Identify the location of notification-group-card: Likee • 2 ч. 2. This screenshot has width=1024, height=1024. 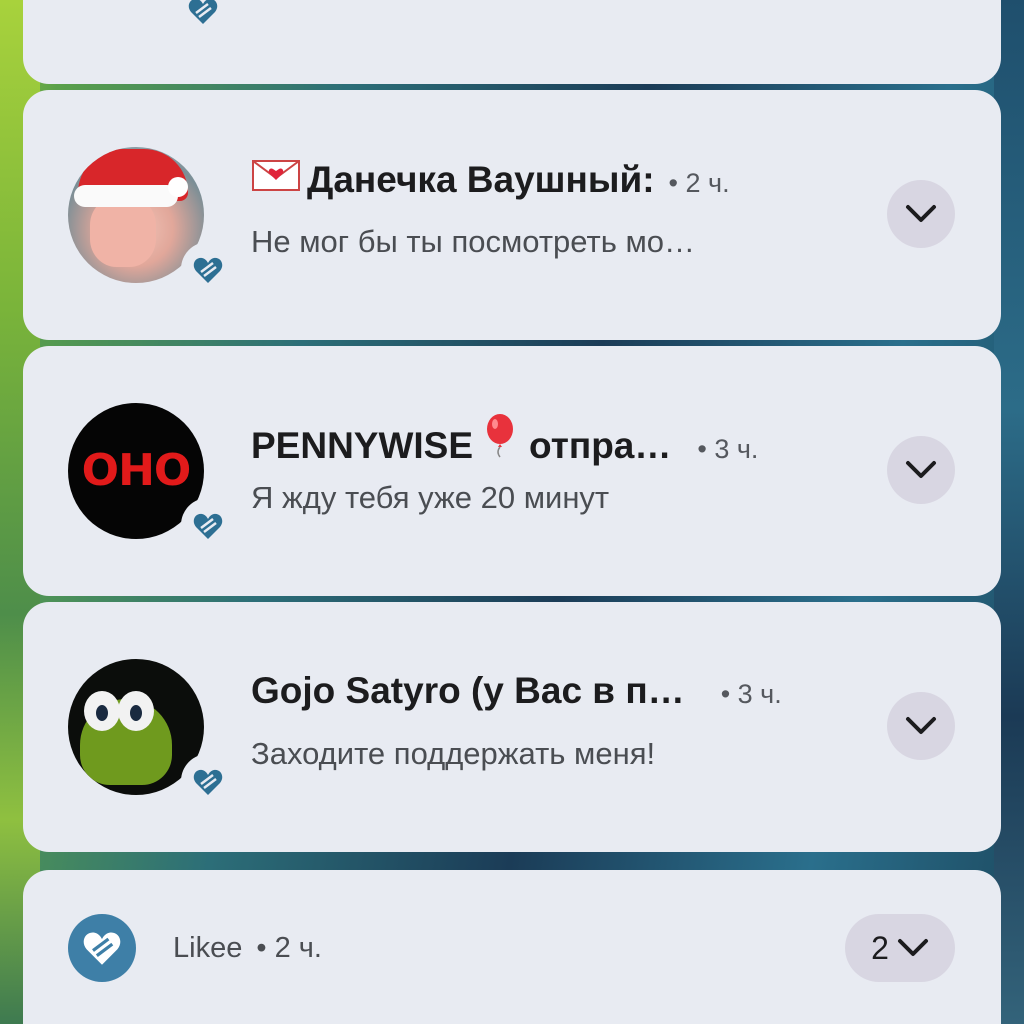
(512, 947).